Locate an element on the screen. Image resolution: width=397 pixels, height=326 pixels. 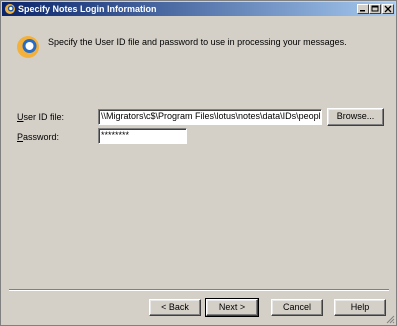
password-field: ******** is located at coordinates (142, 136).